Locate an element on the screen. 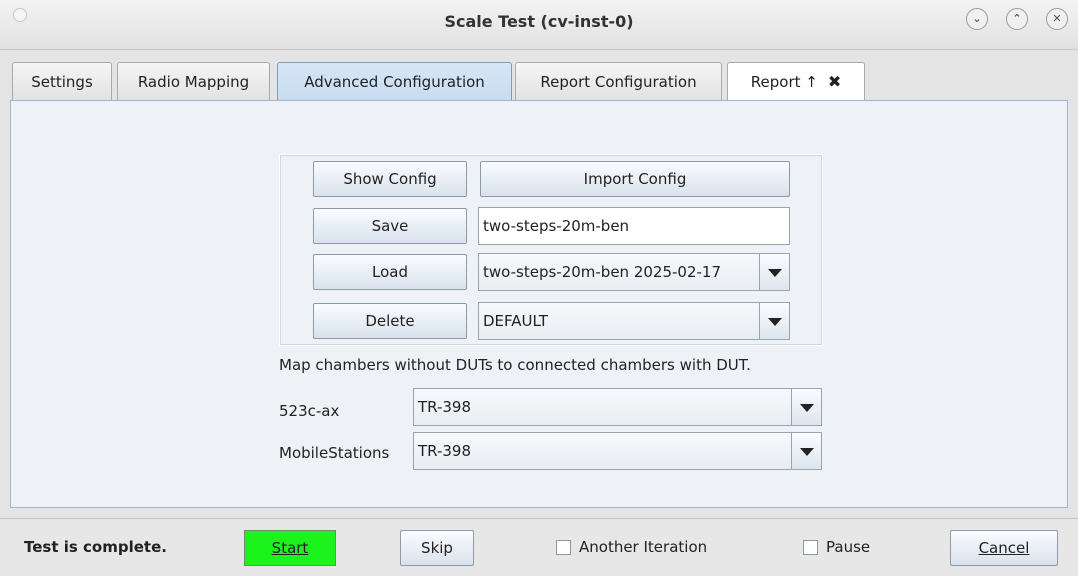 The image size is (1078, 576). tab-report: Report ↑ ✖ is located at coordinates (796, 81).